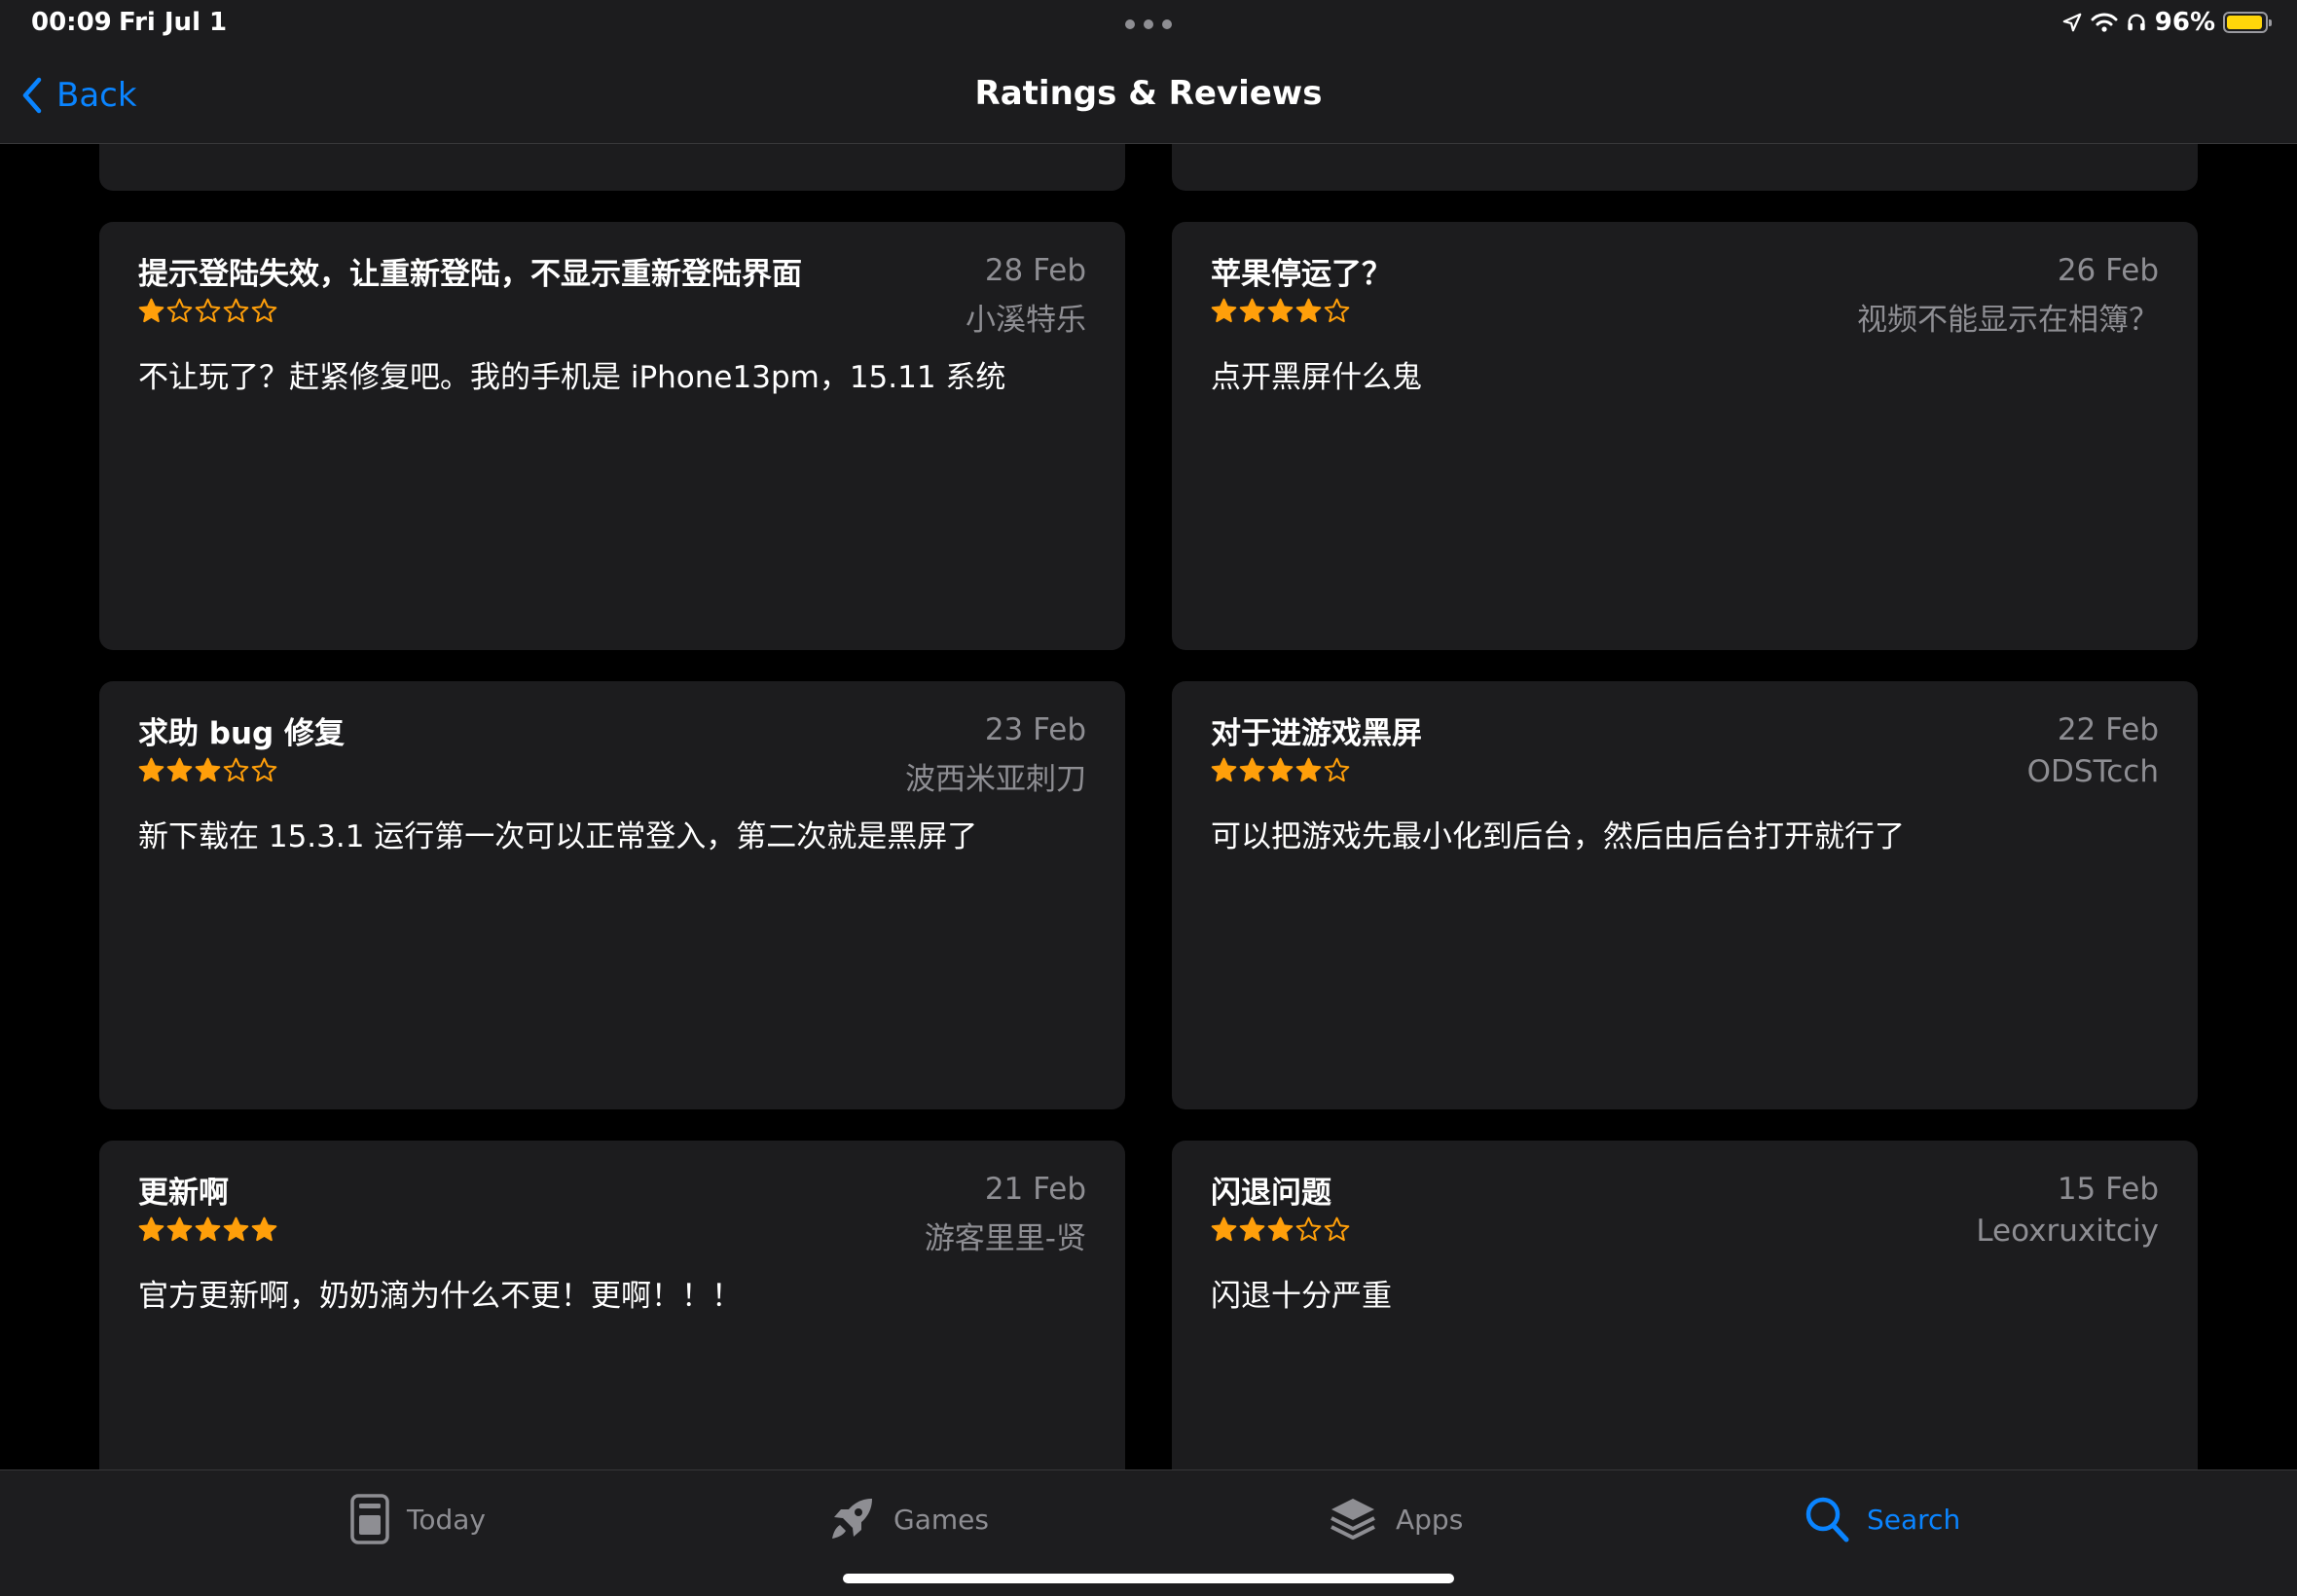 This screenshot has height=1596, width=2297. Describe the element at coordinates (1685, 1305) in the screenshot. I see `review-card: 闪退问题 15 Feb Leoxruxitciy 闪退十分严重` at that location.